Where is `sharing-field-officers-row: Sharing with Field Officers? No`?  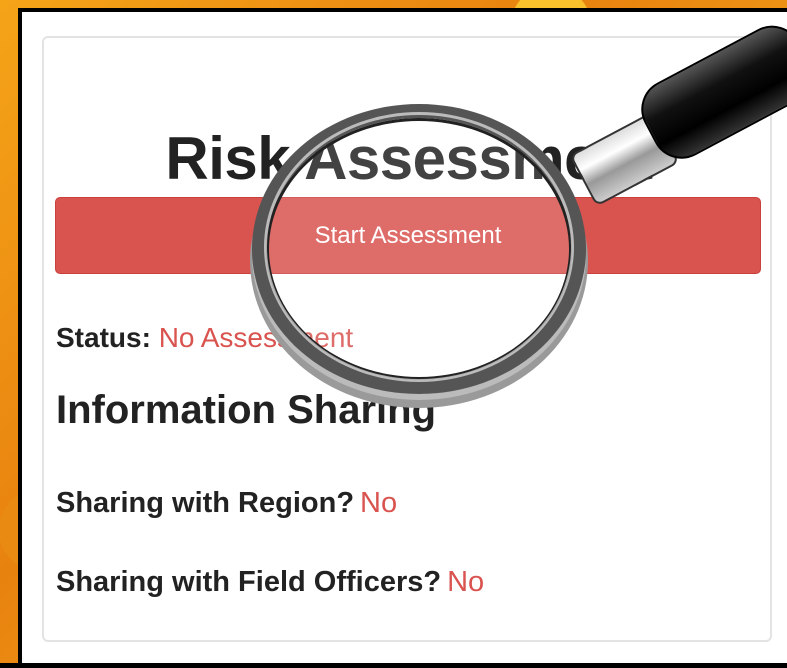 sharing-field-officers-row: Sharing with Field Officers? No is located at coordinates (270, 582).